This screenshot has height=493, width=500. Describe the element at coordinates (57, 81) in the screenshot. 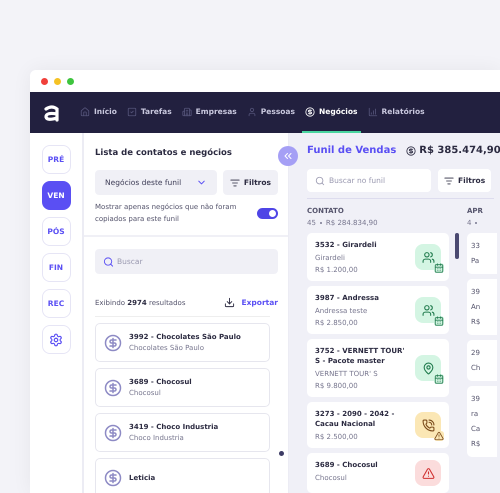

I see `minimize-dot` at that location.